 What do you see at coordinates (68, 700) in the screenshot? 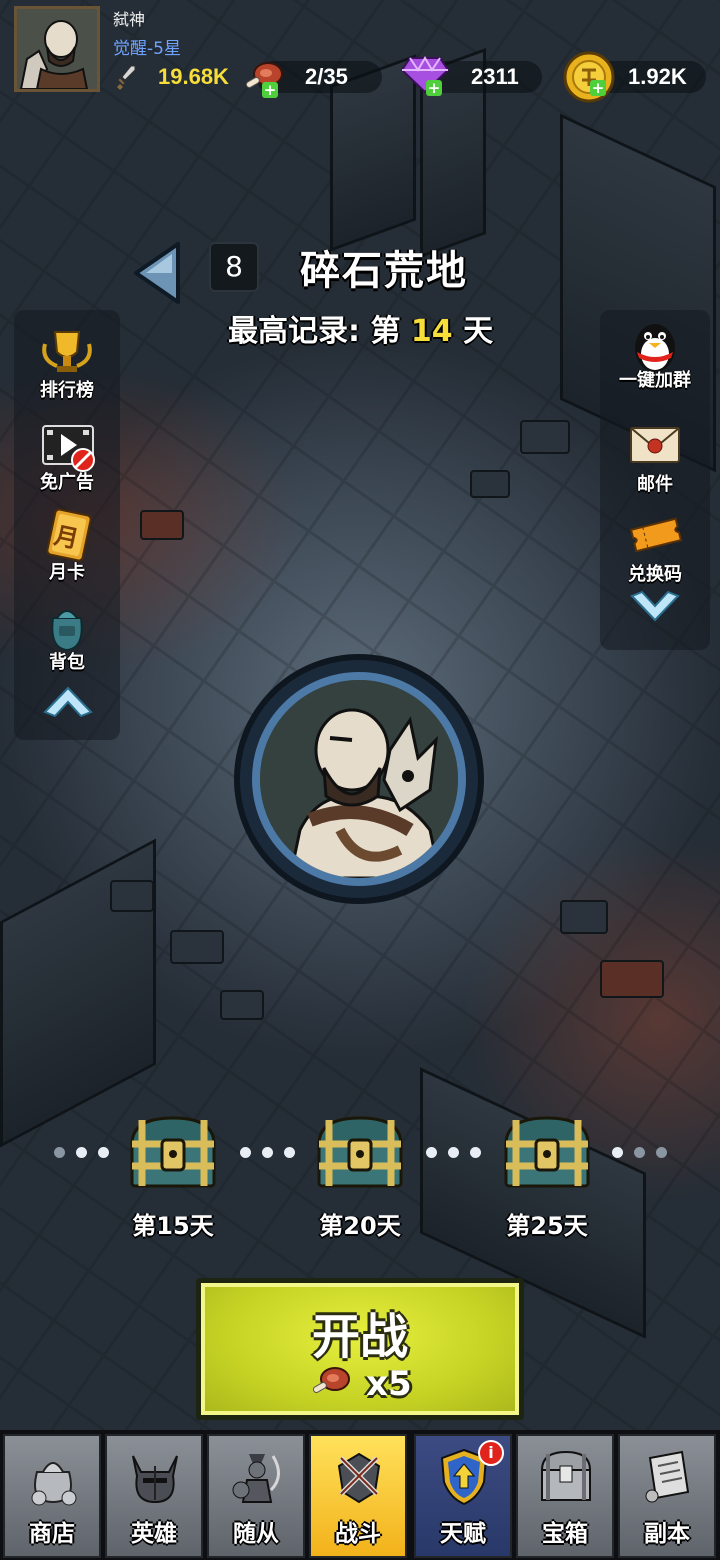
I see `collapse-left-menu-icon` at bounding box center [68, 700].